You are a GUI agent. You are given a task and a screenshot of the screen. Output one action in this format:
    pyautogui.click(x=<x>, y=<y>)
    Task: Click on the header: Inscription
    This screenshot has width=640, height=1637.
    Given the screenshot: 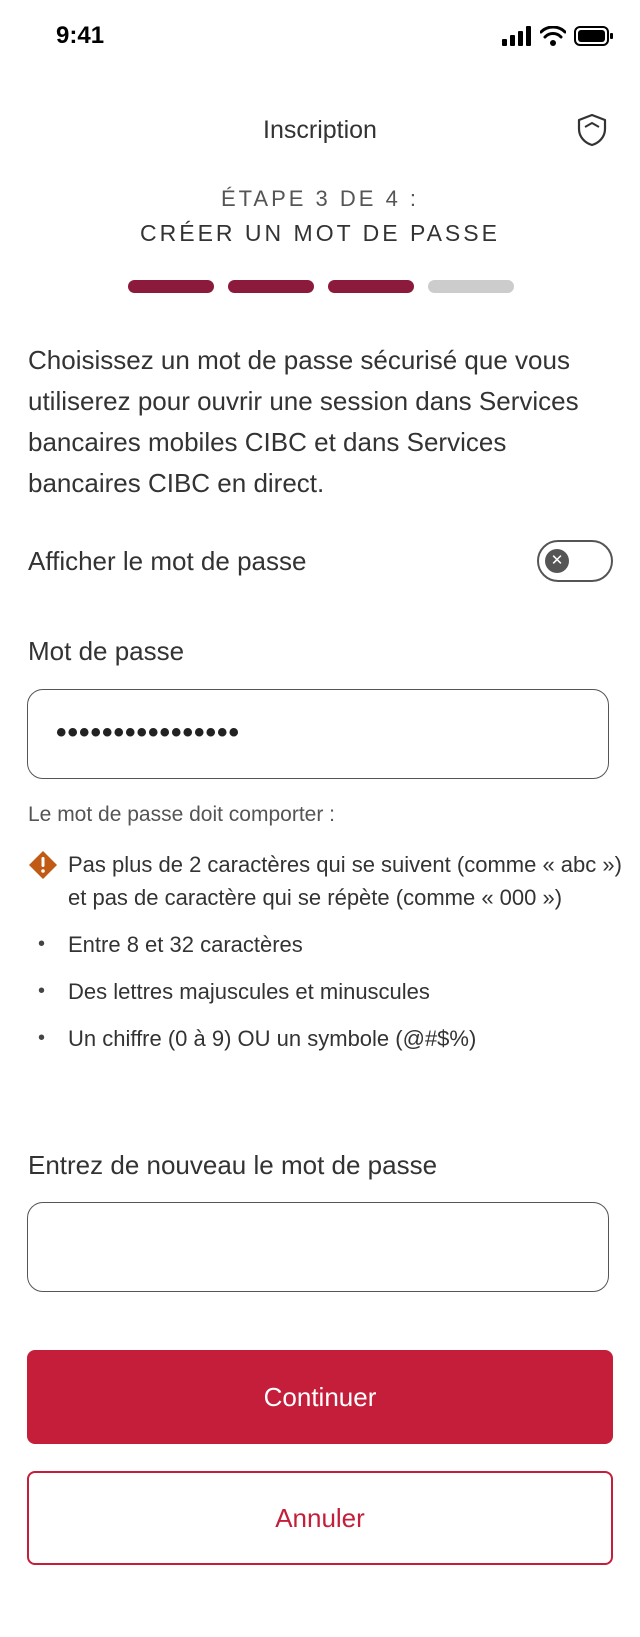 What is the action you would take?
    pyautogui.click(x=320, y=130)
    